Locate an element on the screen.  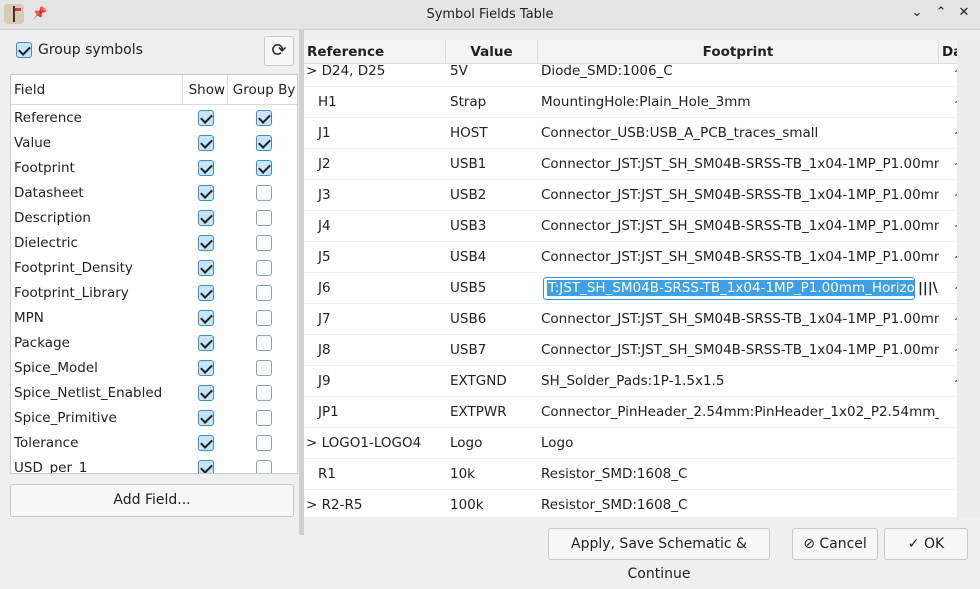
cell-value: EXTPWR is located at coordinates (492, 412).